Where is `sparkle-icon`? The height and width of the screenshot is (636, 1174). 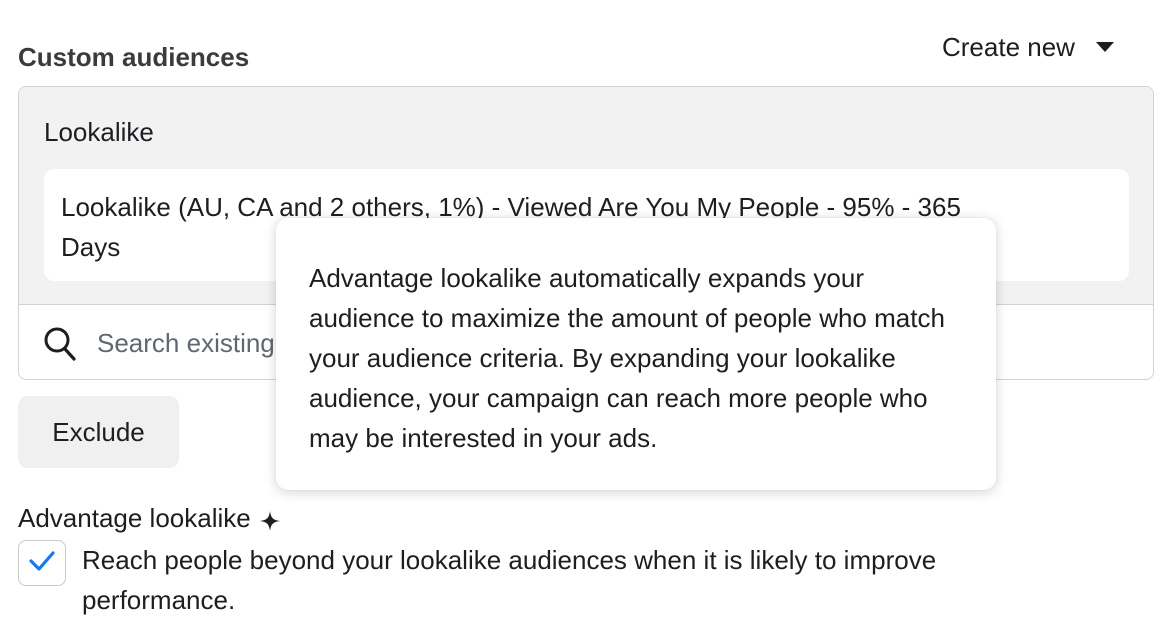 sparkle-icon is located at coordinates (270, 519).